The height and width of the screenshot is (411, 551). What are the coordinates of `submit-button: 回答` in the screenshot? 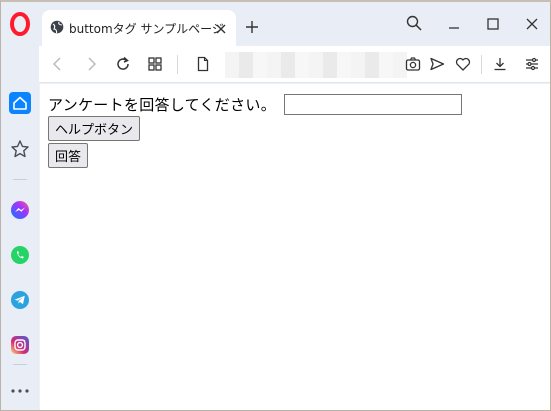 It's located at (68, 155).